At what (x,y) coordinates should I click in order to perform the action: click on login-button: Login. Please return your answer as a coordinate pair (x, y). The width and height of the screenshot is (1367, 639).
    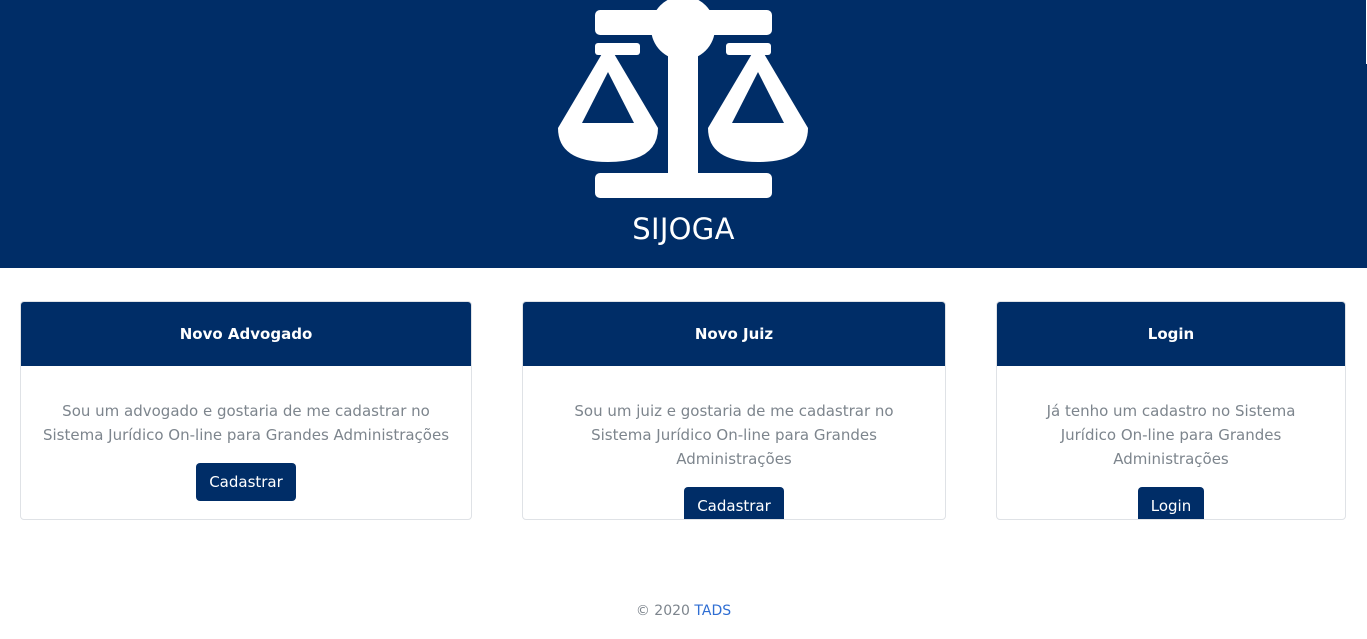
    Looking at the image, I should click on (1171, 503).